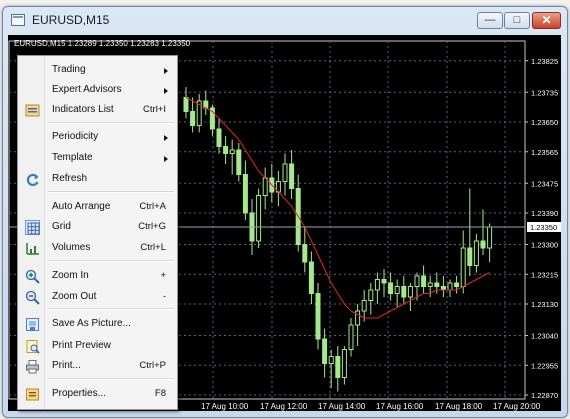  Describe the element at coordinates (517, 406) in the screenshot. I see `time-label: 17 Aug 20:00` at that location.